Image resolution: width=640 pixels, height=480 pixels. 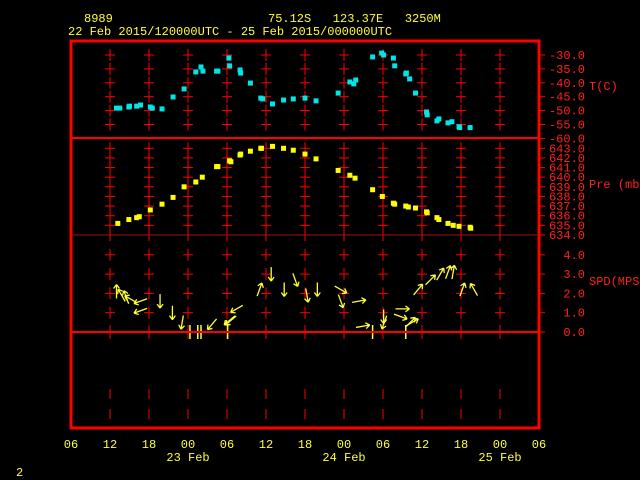 I want to click on y-tick-label: -50.0, so click(x=567, y=112).